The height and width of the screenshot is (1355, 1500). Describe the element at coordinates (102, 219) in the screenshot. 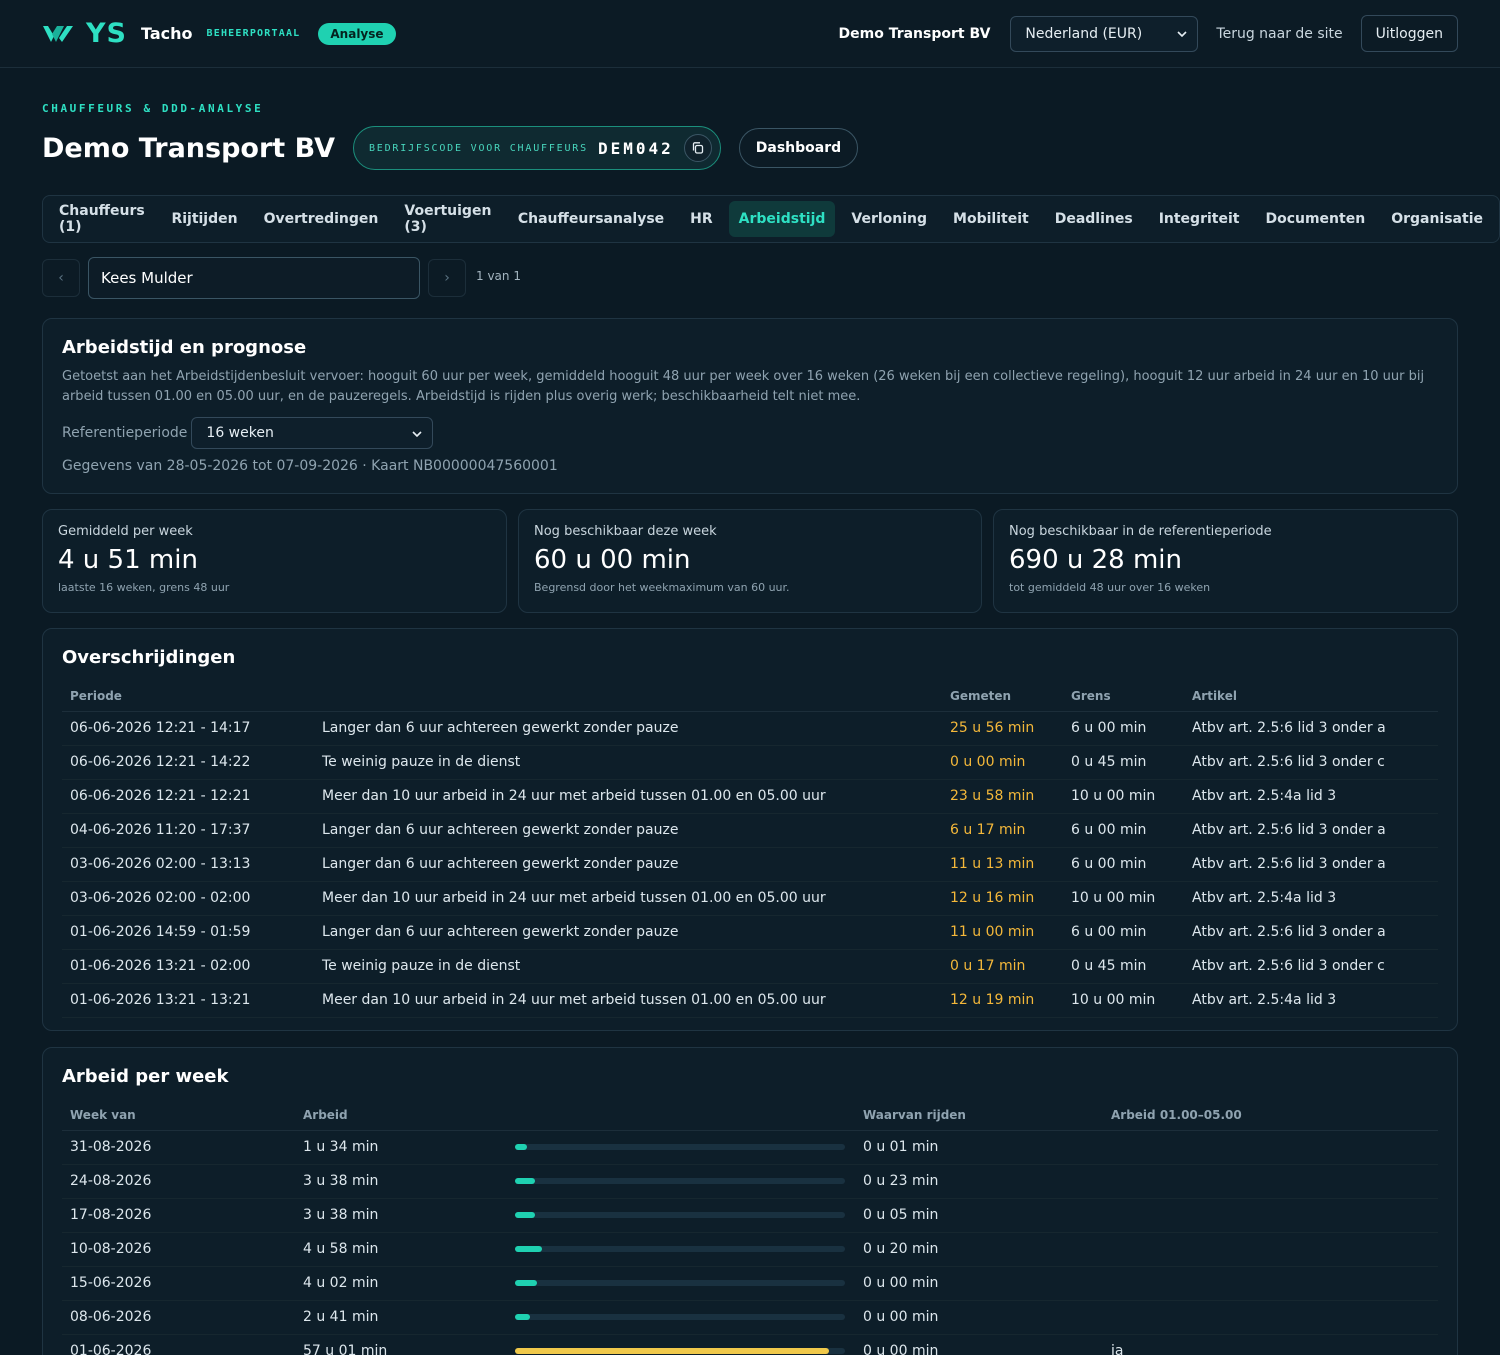

I see `tab-chauffeurs: Chauffeurs (1)` at that location.